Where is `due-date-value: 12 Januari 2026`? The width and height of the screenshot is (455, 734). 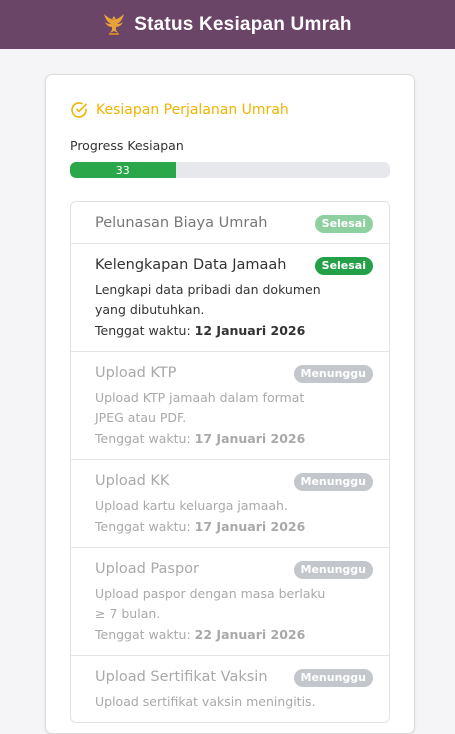
due-date-value: 12 Januari 2026 is located at coordinates (250, 330).